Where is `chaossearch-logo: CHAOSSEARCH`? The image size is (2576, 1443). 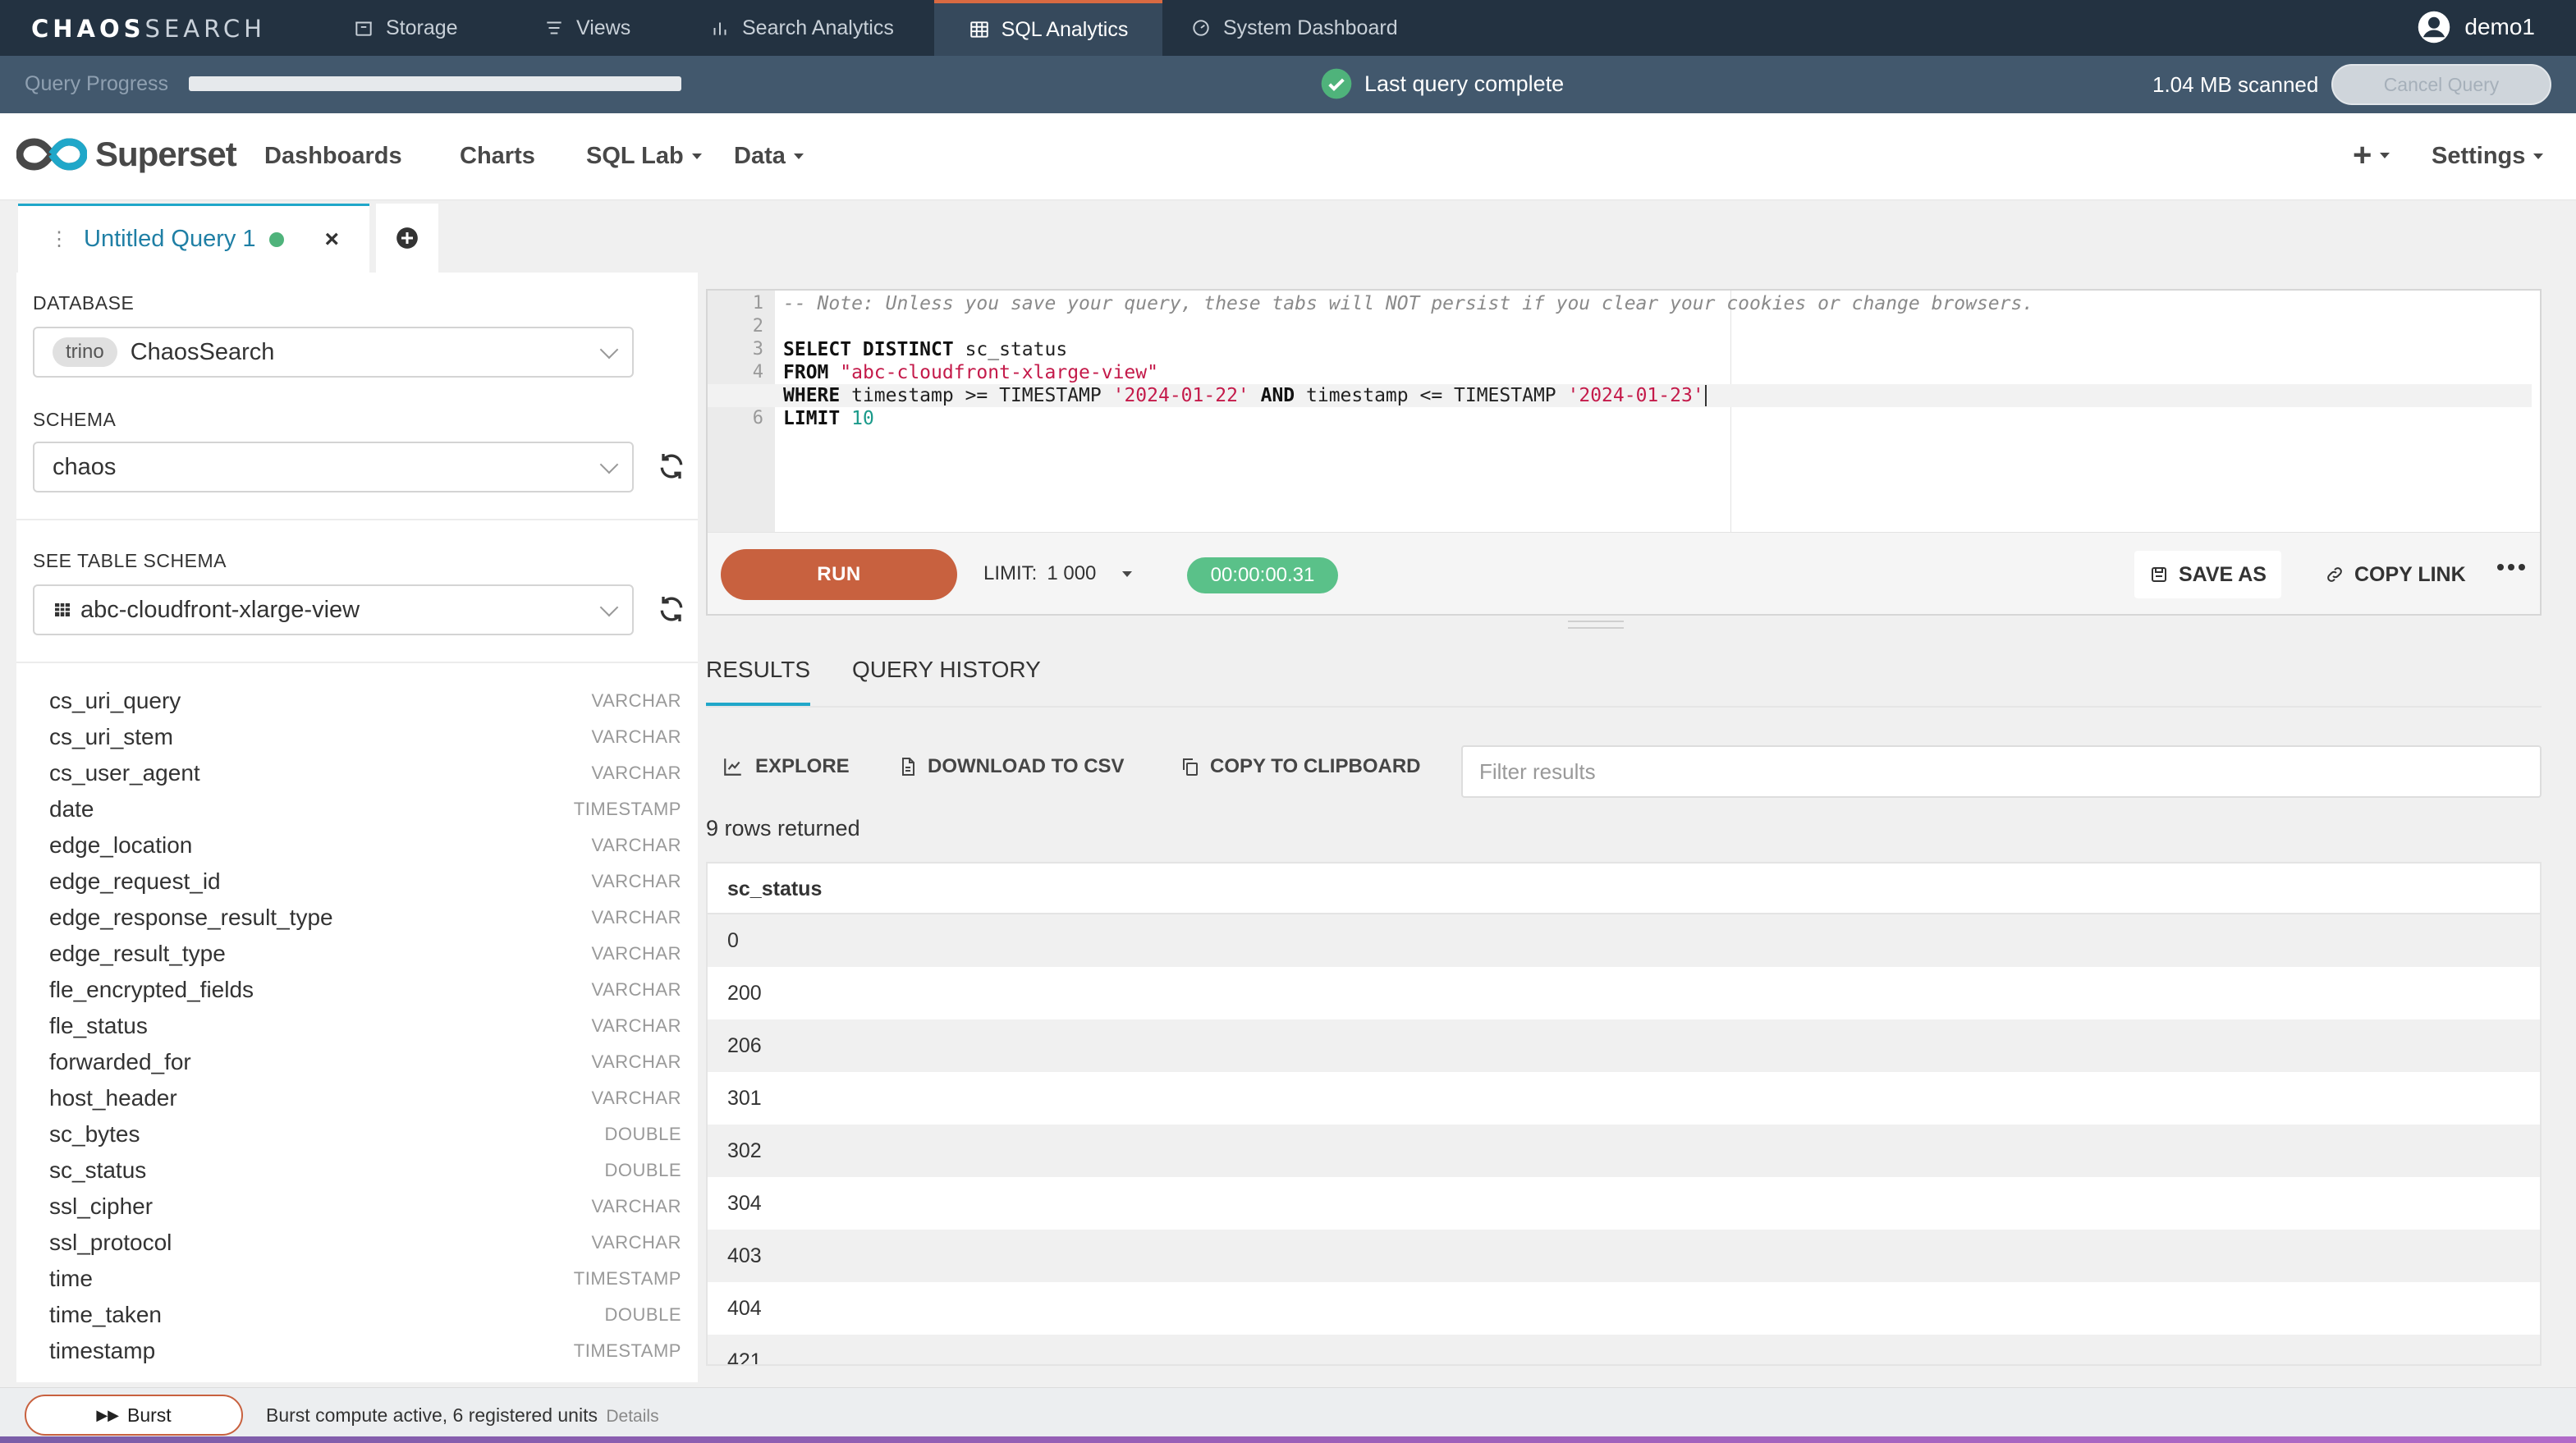
chaossearch-logo: CHAOSSEARCH is located at coordinates (148, 29).